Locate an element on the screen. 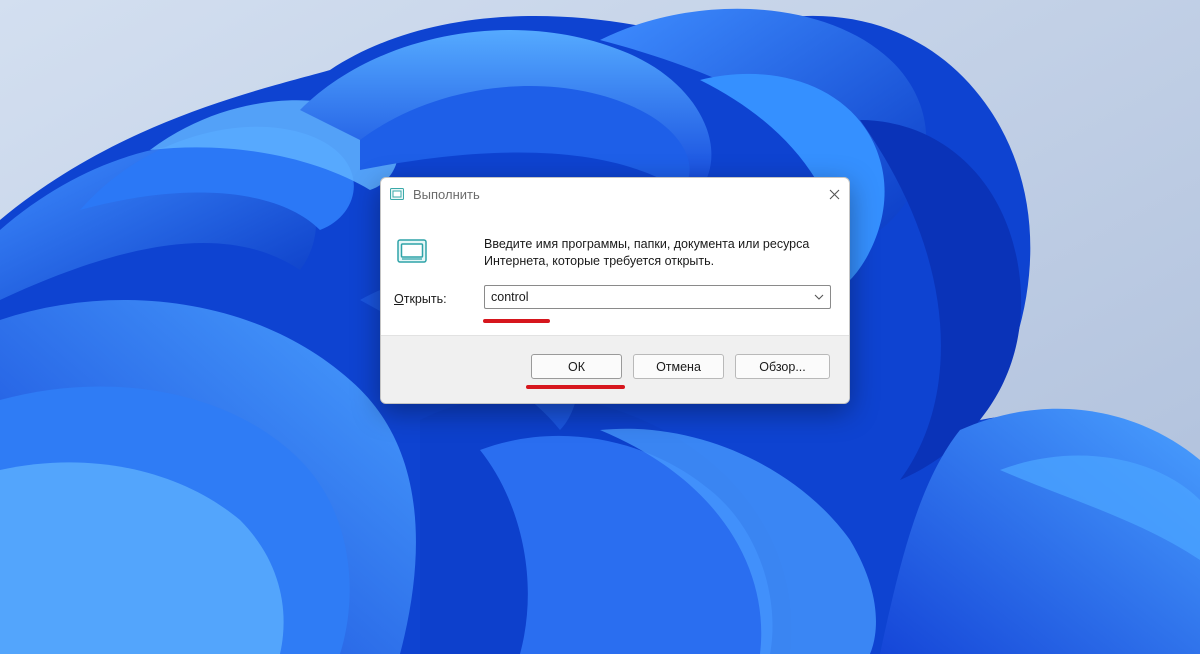 This screenshot has width=1200, height=654. chevron-down-icon is located at coordinates (819, 297).